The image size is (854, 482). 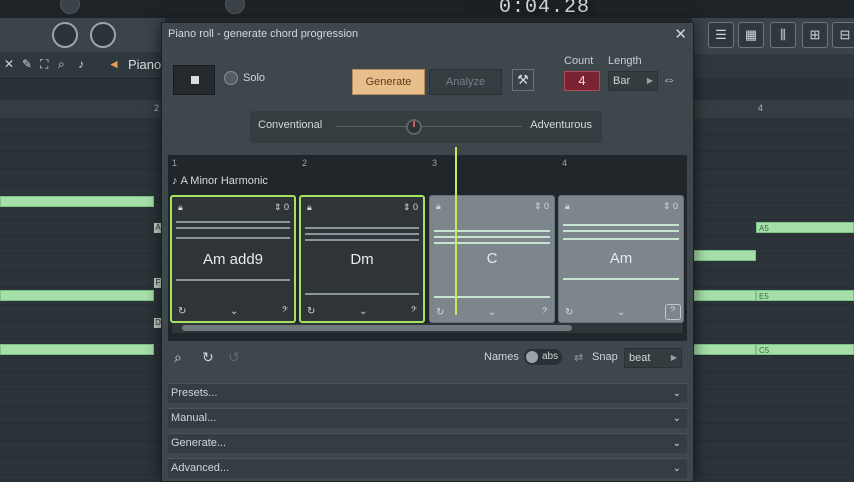 What do you see at coordinates (427, 418) in the screenshot?
I see `section-manual: Manual... ⌄` at bounding box center [427, 418].